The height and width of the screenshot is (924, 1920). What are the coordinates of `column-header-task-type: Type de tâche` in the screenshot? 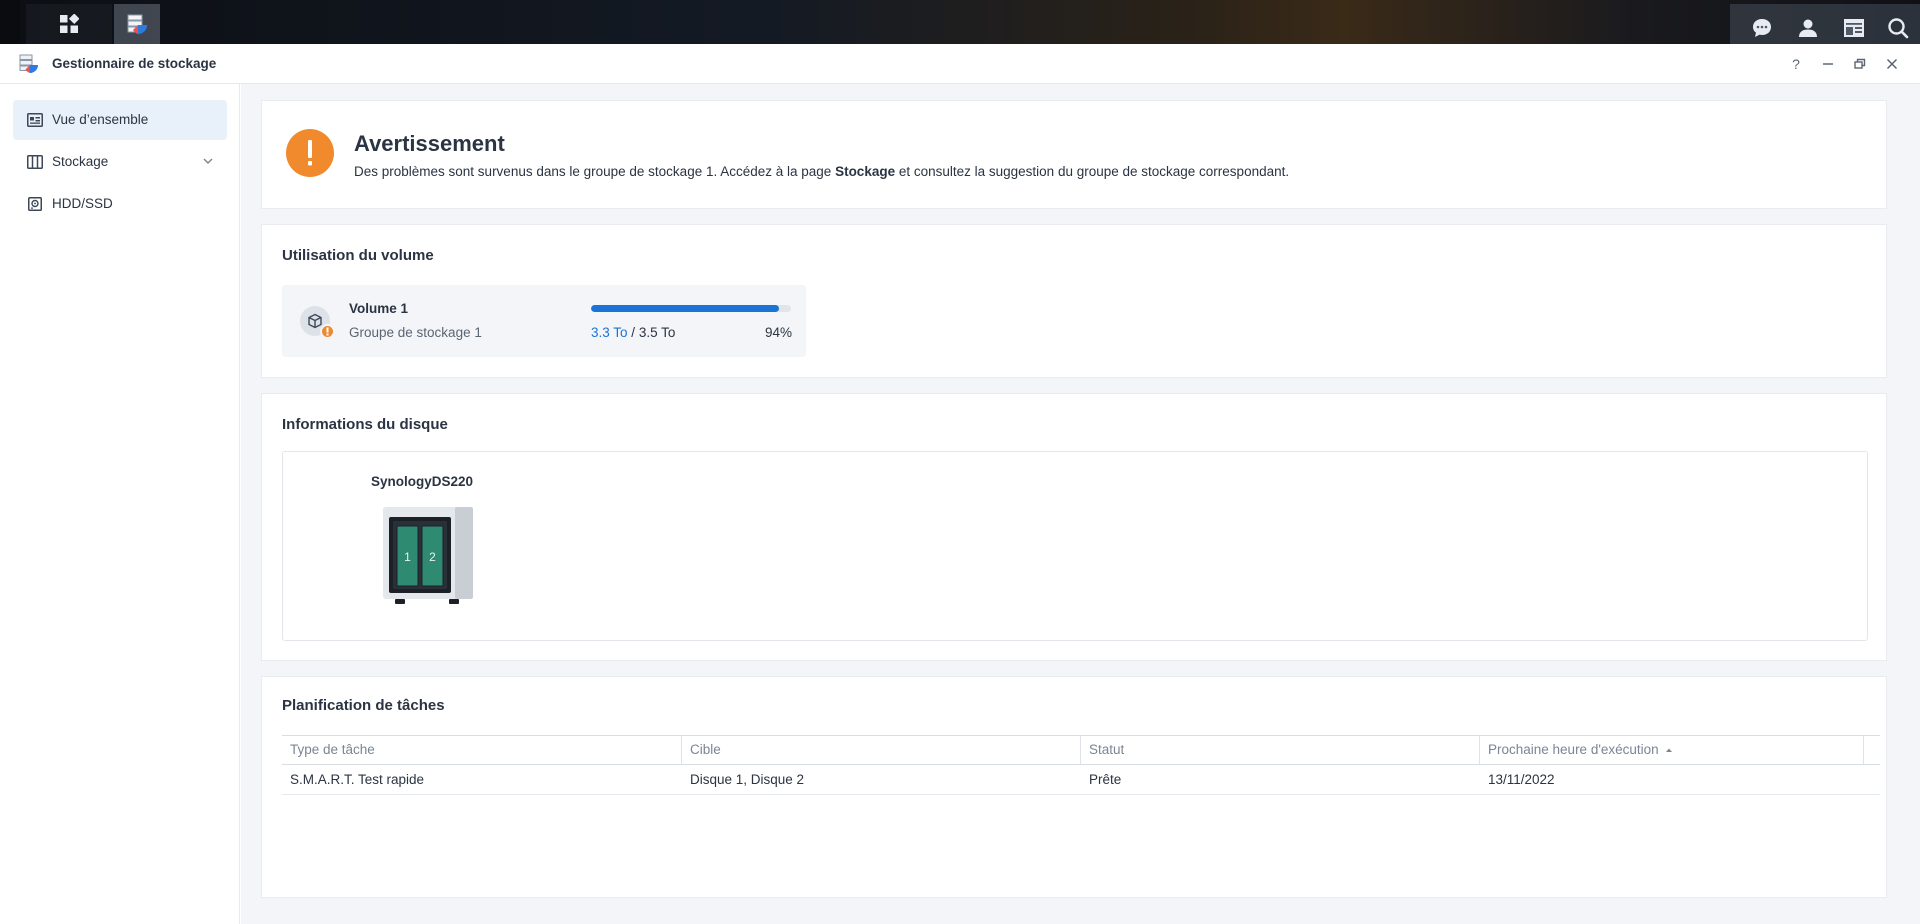 It's located at (482, 750).